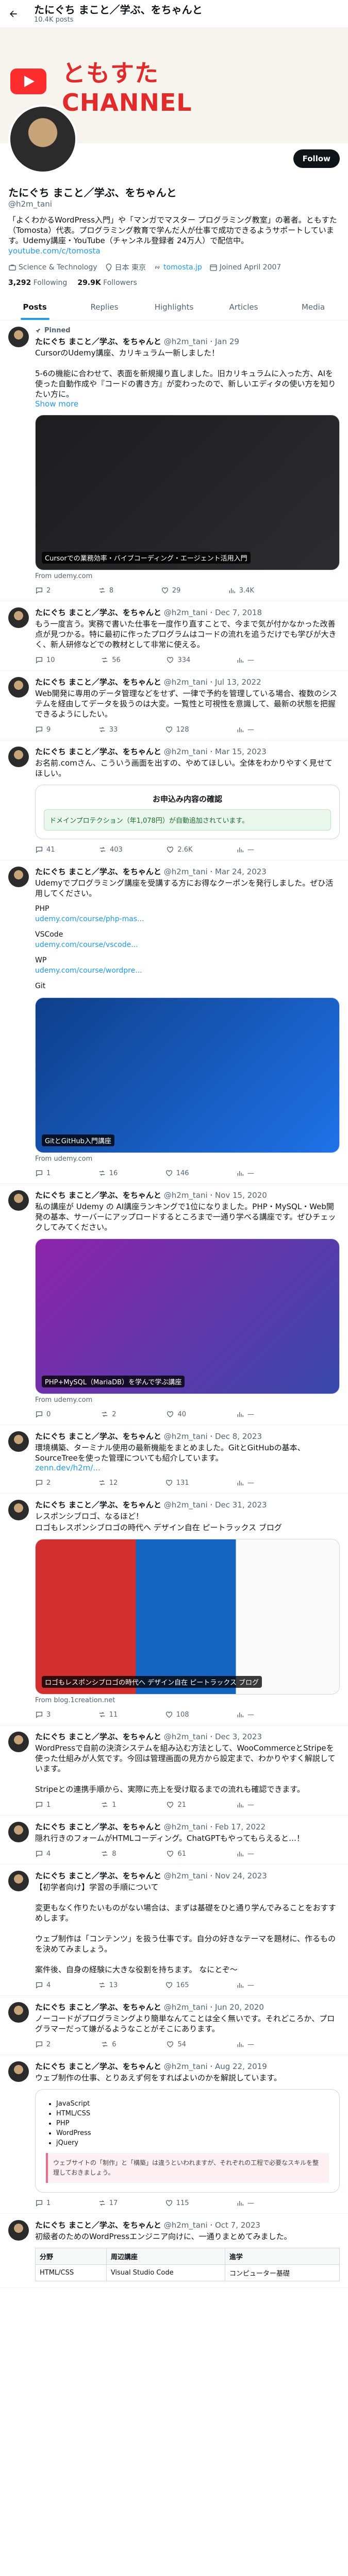 Image resolution: width=348 pixels, height=2576 pixels. Describe the element at coordinates (241, 1195) in the screenshot. I see `tweet-date: Nov 15, 2020` at that location.